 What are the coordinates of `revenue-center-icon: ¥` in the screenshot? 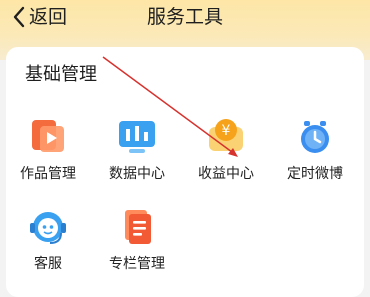 It's located at (226, 137).